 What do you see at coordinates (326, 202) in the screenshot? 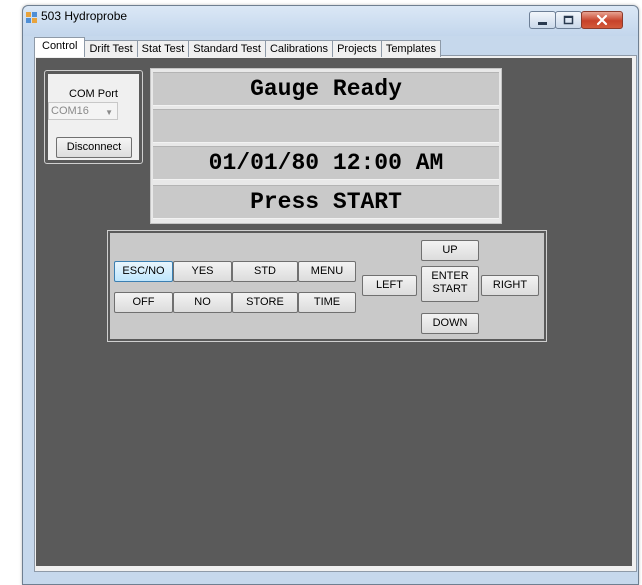
I see `display-line-4: Press START` at bounding box center [326, 202].